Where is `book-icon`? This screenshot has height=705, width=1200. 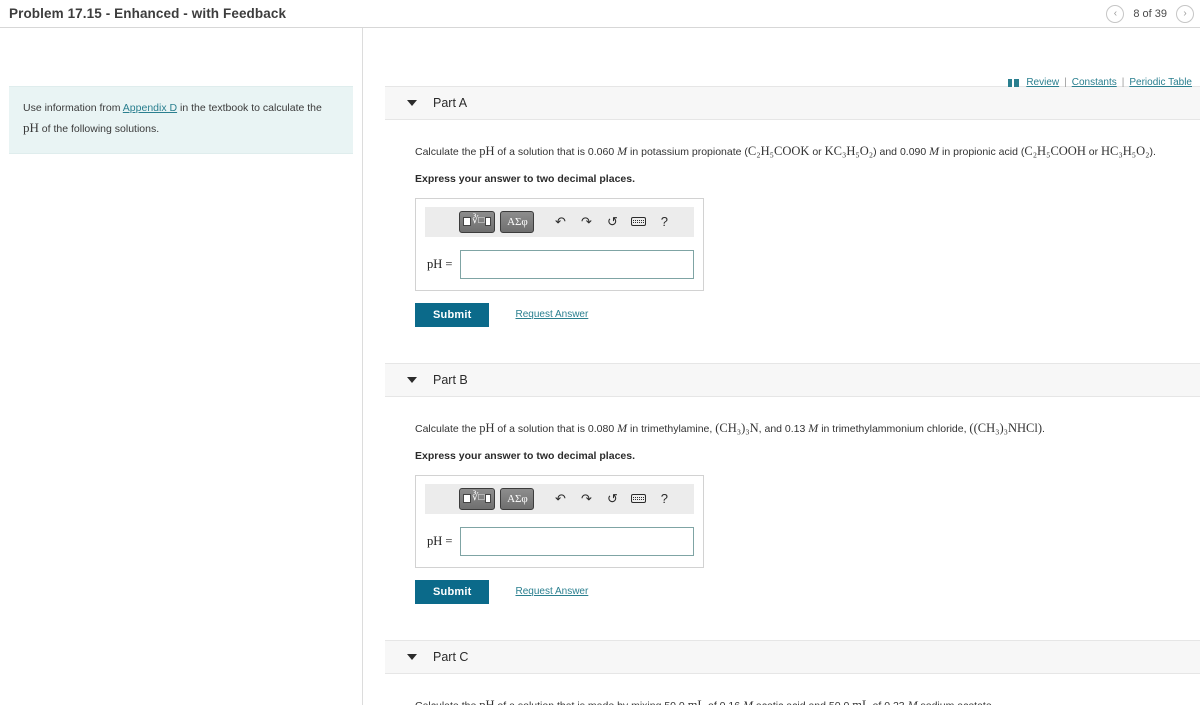 book-icon is located at coordinates (1014, 82).